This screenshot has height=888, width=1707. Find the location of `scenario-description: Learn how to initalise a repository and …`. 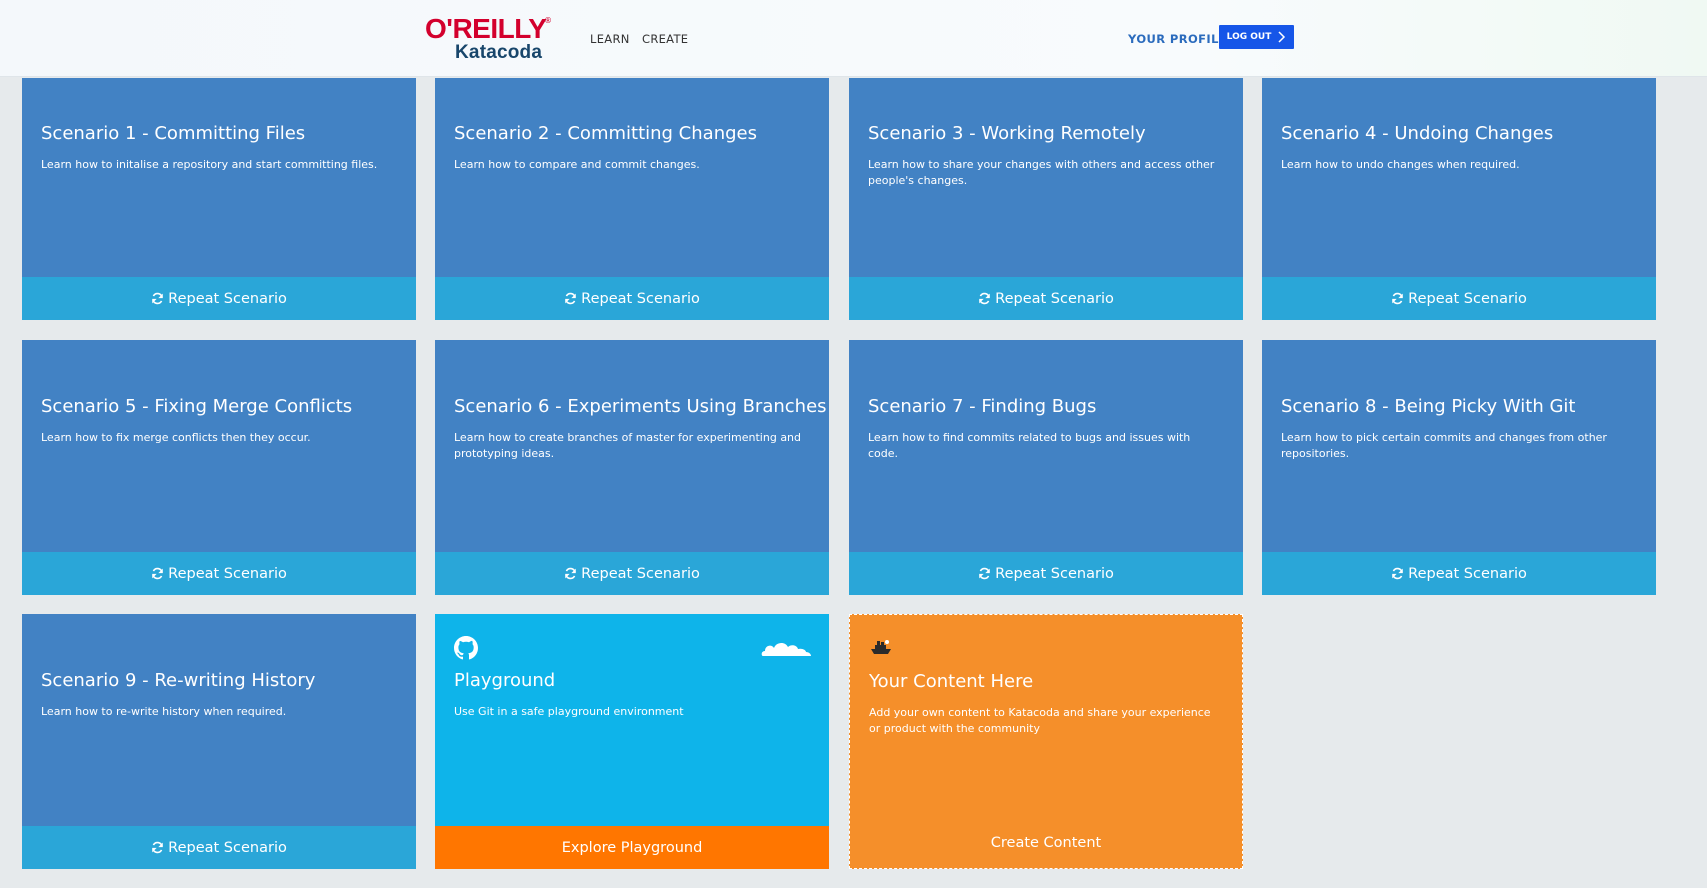

scenario-description: Learn how to initalise a repository and … is located at coordinates (209, 164).